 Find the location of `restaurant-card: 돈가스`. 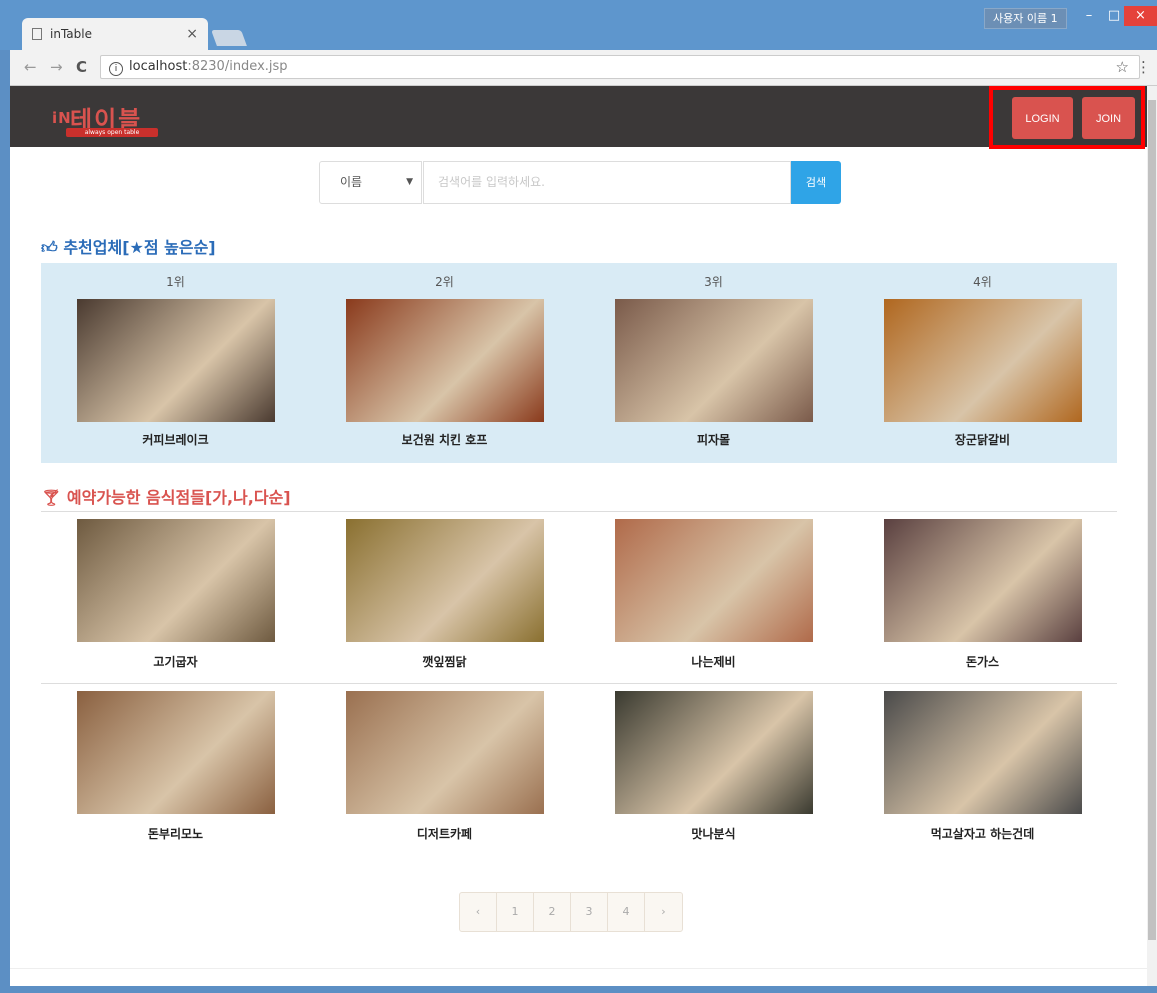

restaurant-card: 돈가스 is located at coordinates (982, 599).